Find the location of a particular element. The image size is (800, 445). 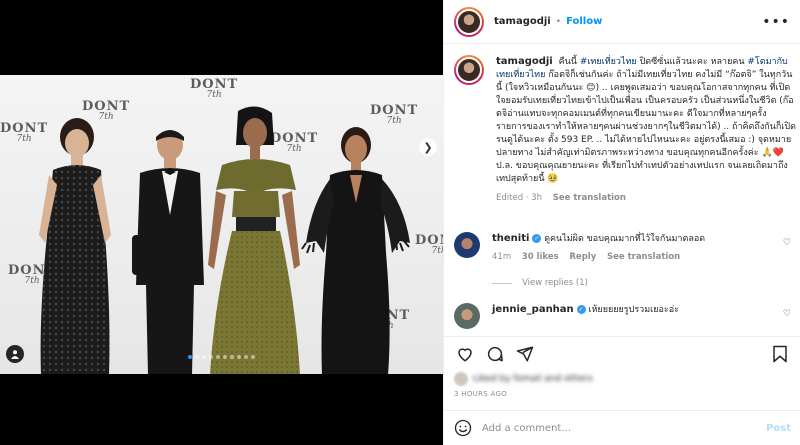

likes-text: Liked by fomail and others is located at coordinates (533, 379).